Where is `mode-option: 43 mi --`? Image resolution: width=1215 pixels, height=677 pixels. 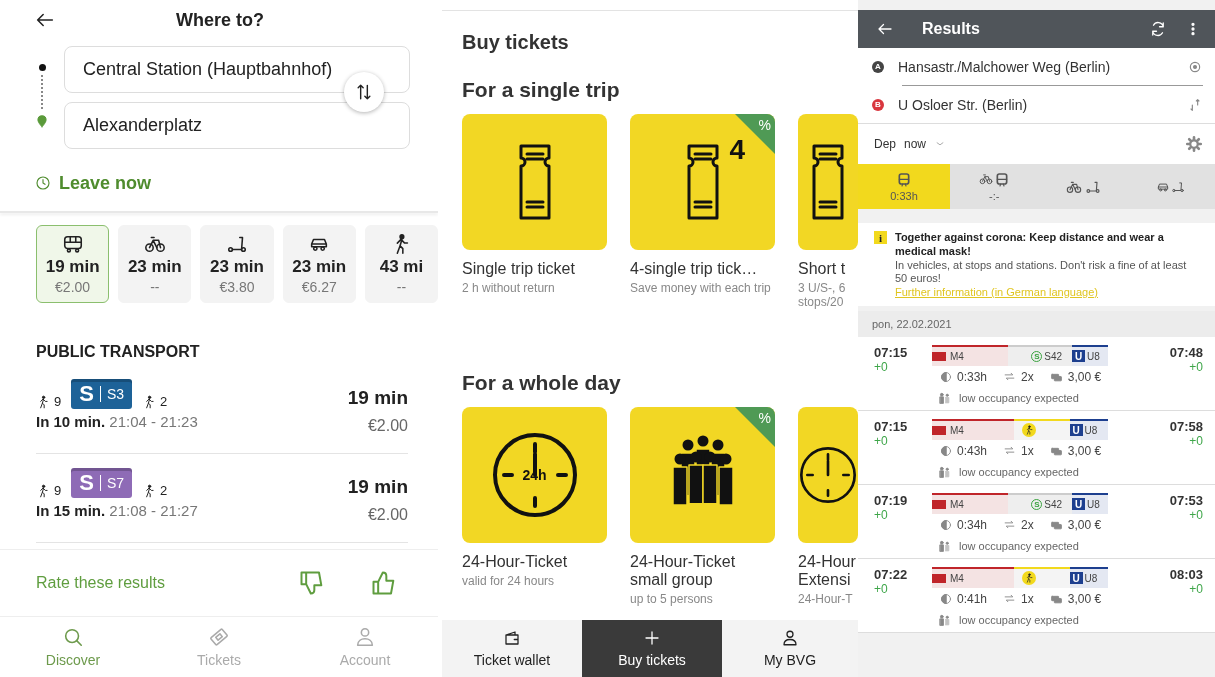
mode-option: 43 mi -- is located at coordinates (401, 264).